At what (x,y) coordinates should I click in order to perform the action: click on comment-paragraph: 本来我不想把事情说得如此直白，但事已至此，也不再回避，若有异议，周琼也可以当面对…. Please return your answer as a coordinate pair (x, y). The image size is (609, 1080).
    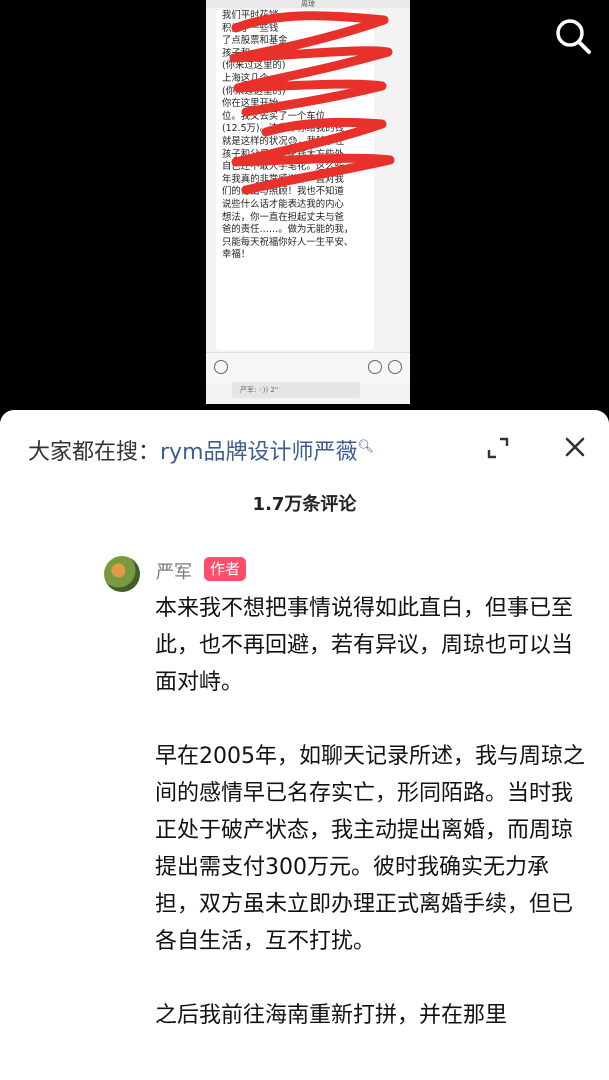
    Looking at the image, I should click on (364, 645).